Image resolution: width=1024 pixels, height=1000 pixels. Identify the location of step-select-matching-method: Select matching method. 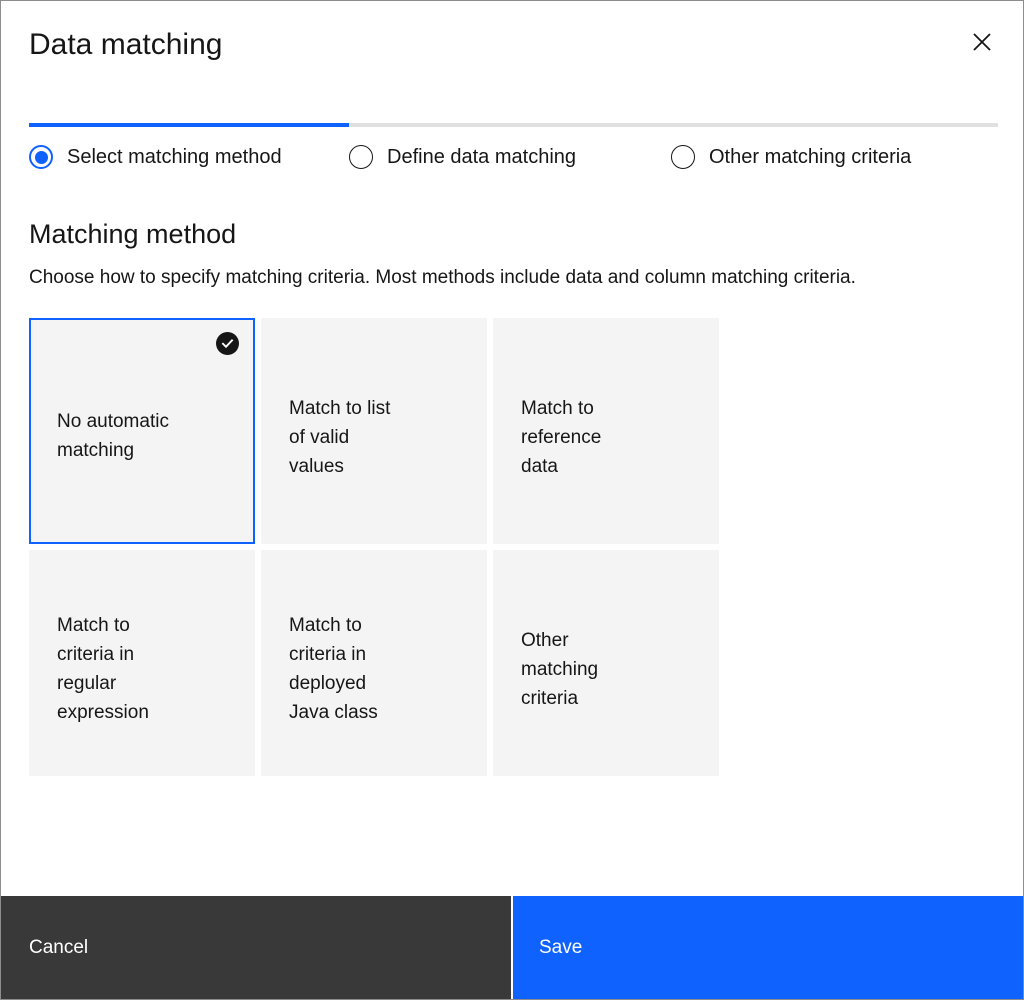
(189, 157).